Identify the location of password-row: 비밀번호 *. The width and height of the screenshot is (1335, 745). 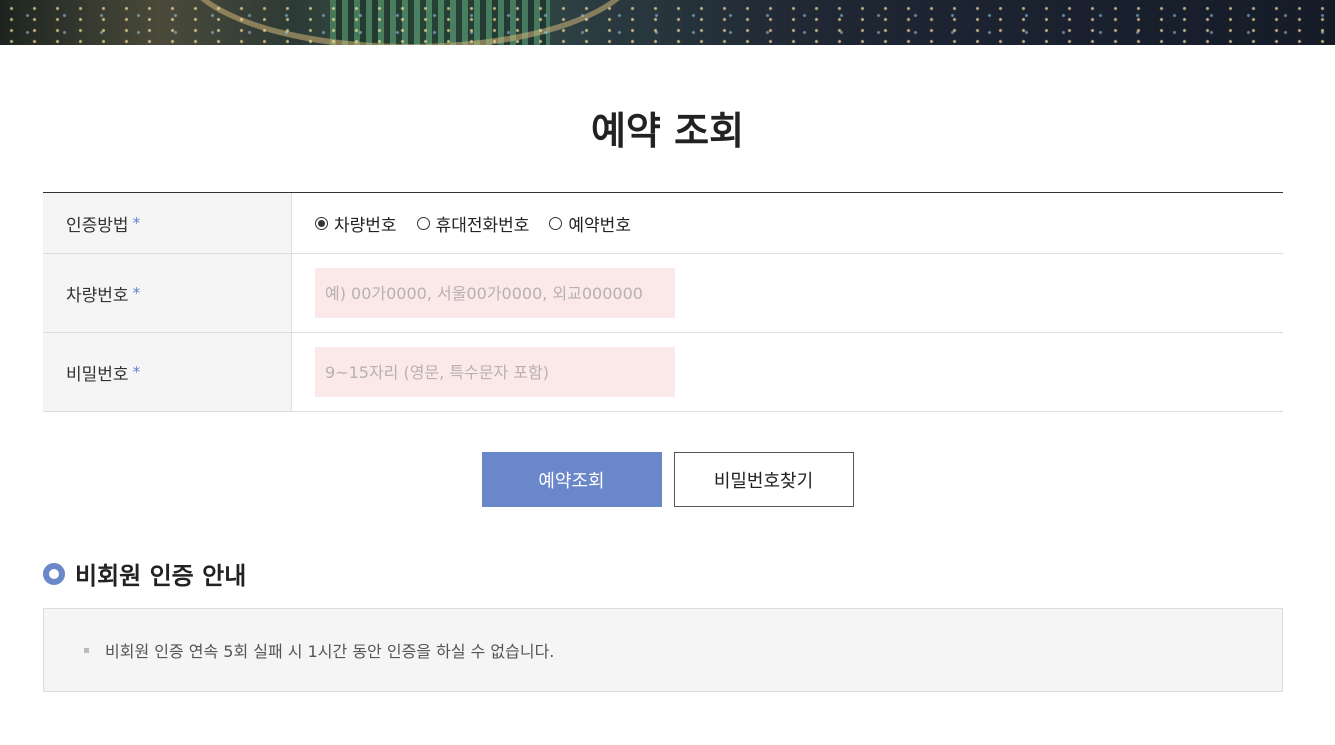
(663, 372).